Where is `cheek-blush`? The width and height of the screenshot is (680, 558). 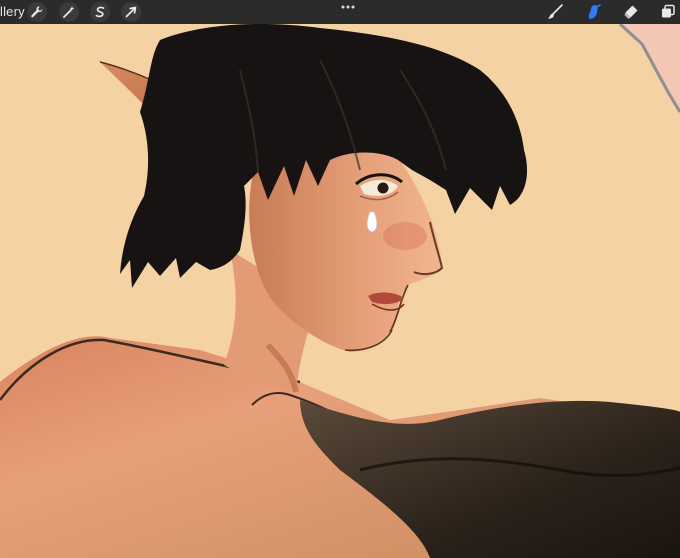 cheek-blush is located at coordinates (405, 236).